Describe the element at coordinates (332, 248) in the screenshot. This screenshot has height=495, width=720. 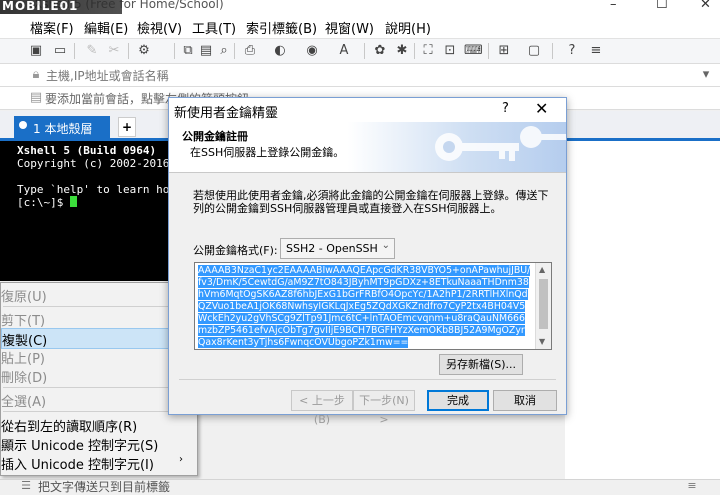
I see `key-format-value: SSH2 - OpenSSH` at that location.